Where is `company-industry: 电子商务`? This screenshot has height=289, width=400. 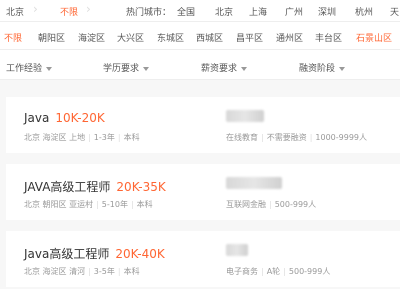
company-industry: 电子商务 is located at coordinates (242, 271).